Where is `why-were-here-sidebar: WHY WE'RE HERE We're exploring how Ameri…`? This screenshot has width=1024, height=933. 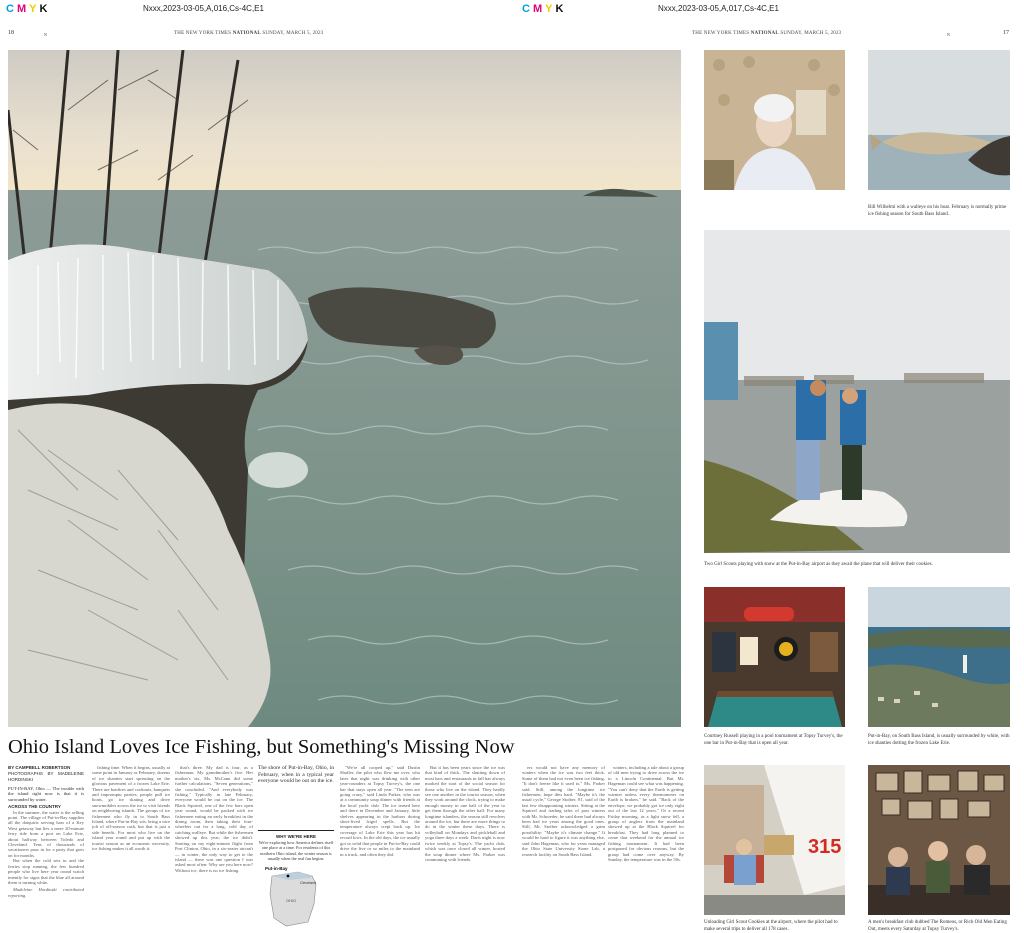
why-were-here-sidebar: WHY WE'RE HERE We're exploring how Ameri… is located at coordinates (296, 880).